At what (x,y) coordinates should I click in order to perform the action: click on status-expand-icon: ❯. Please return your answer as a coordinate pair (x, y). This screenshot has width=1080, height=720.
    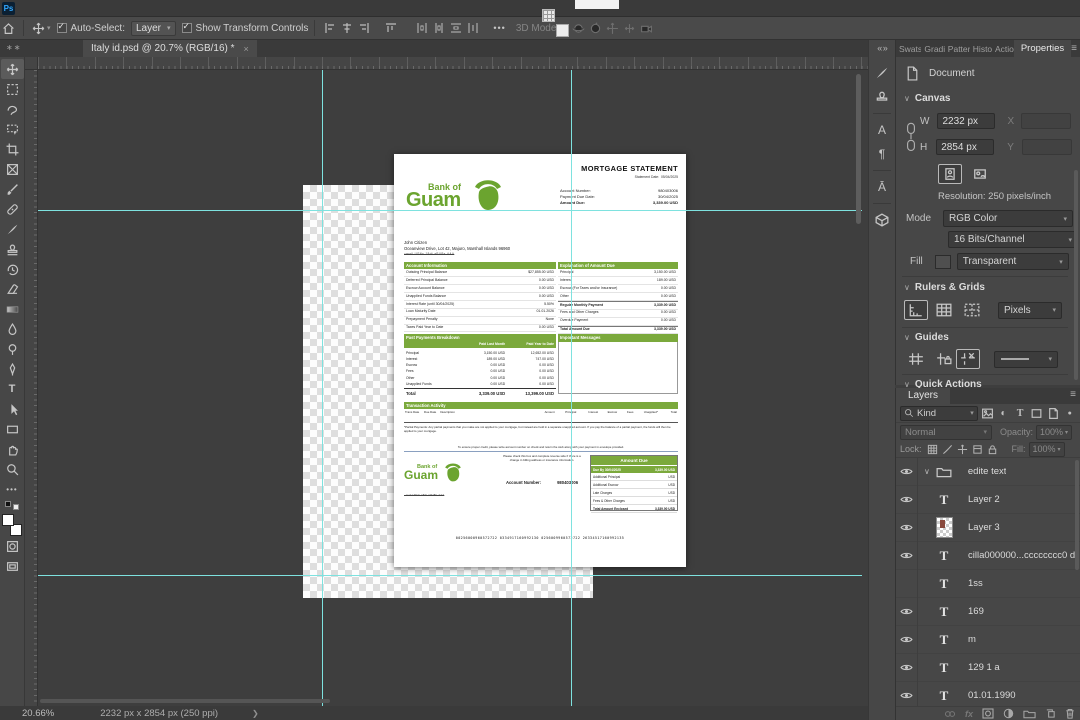
    Looking at the image, I should click on (255, 713).